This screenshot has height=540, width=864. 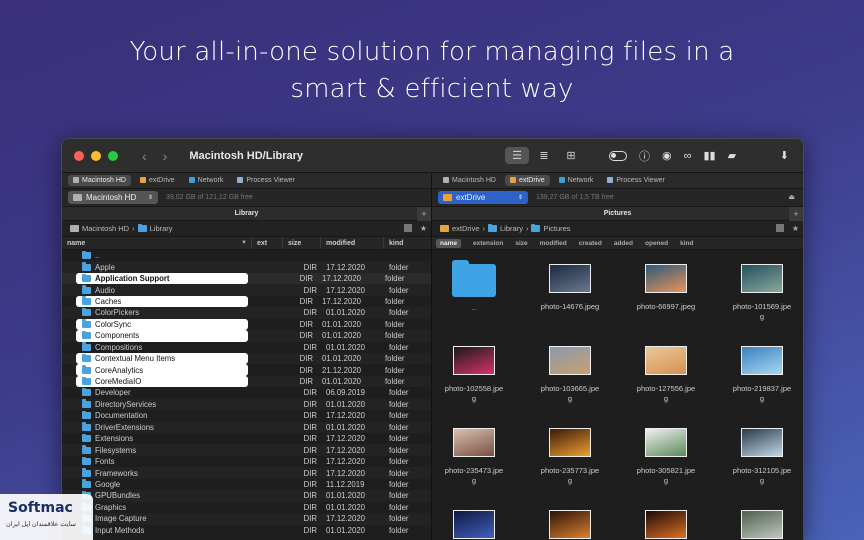 What do you see at coordinates (688, 156) in the screenshot?
I see `binoculars-icon: ∞` at bounding box center [688, 156].